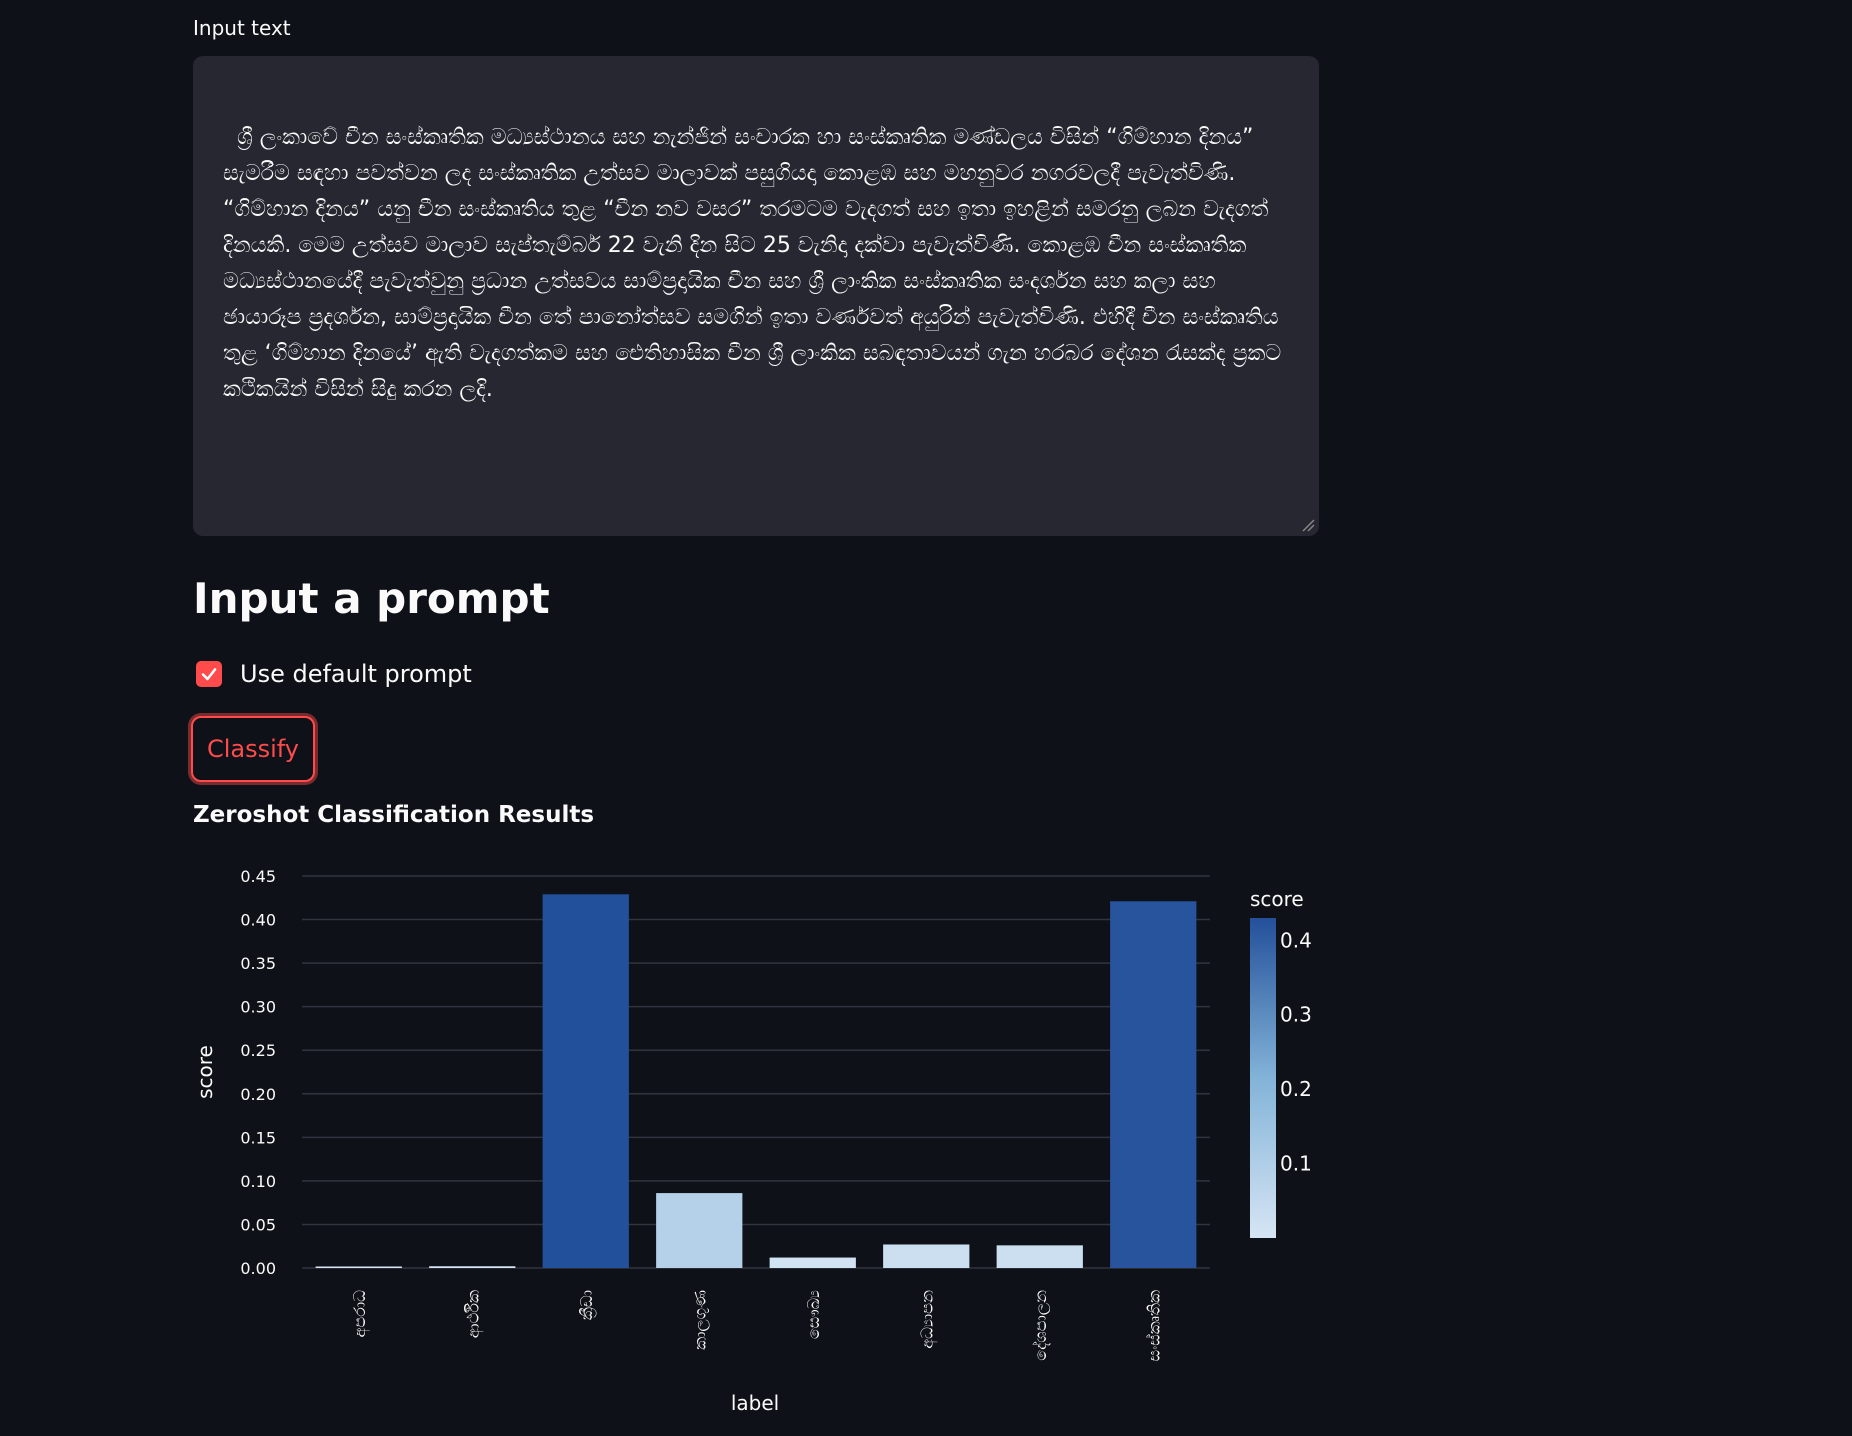 This screenshot has height=1436, width=1852. Describe the element at coordinates (1041, 1325) in the screenshot. I see `x-tick-label: දේශපාලන` at that location.